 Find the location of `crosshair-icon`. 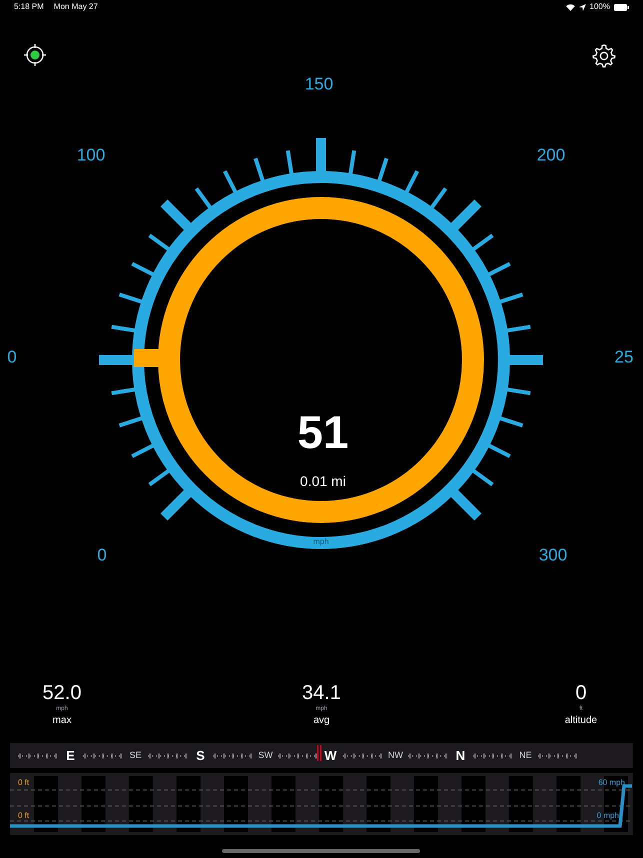

crosshair-icon is located at coordinates (35, 55).